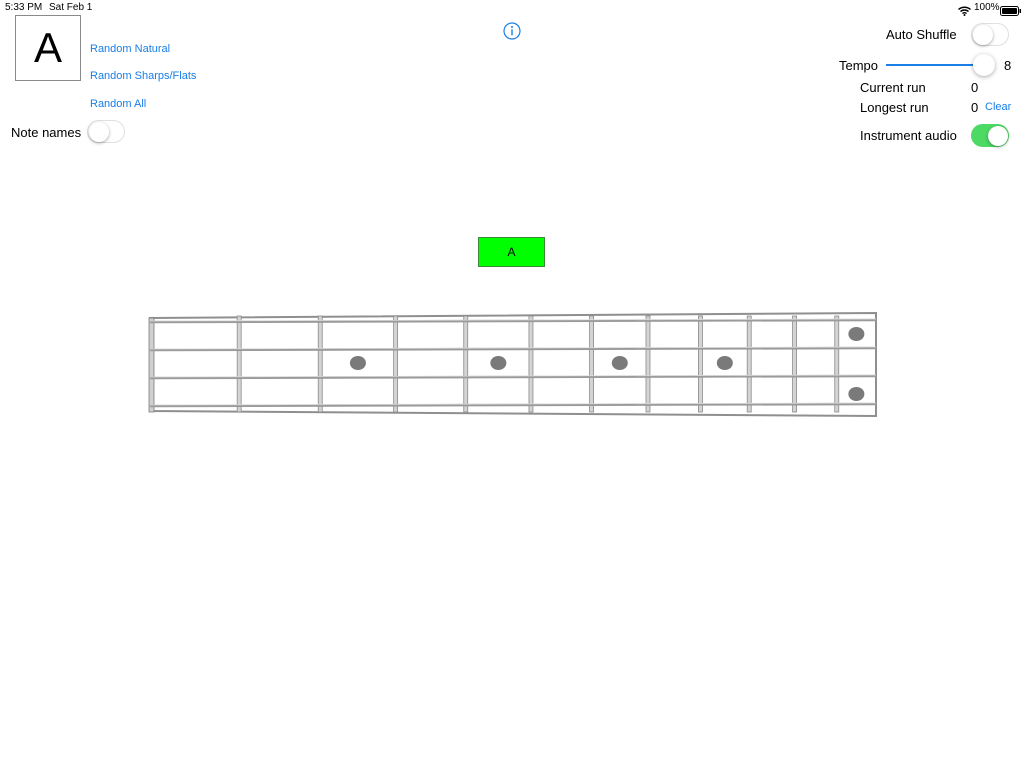 This screenshot has width=1024, height=768. Describe the element at coordinates (975, 87) in the screenshot. I see `current-run-value: 0` at that location.